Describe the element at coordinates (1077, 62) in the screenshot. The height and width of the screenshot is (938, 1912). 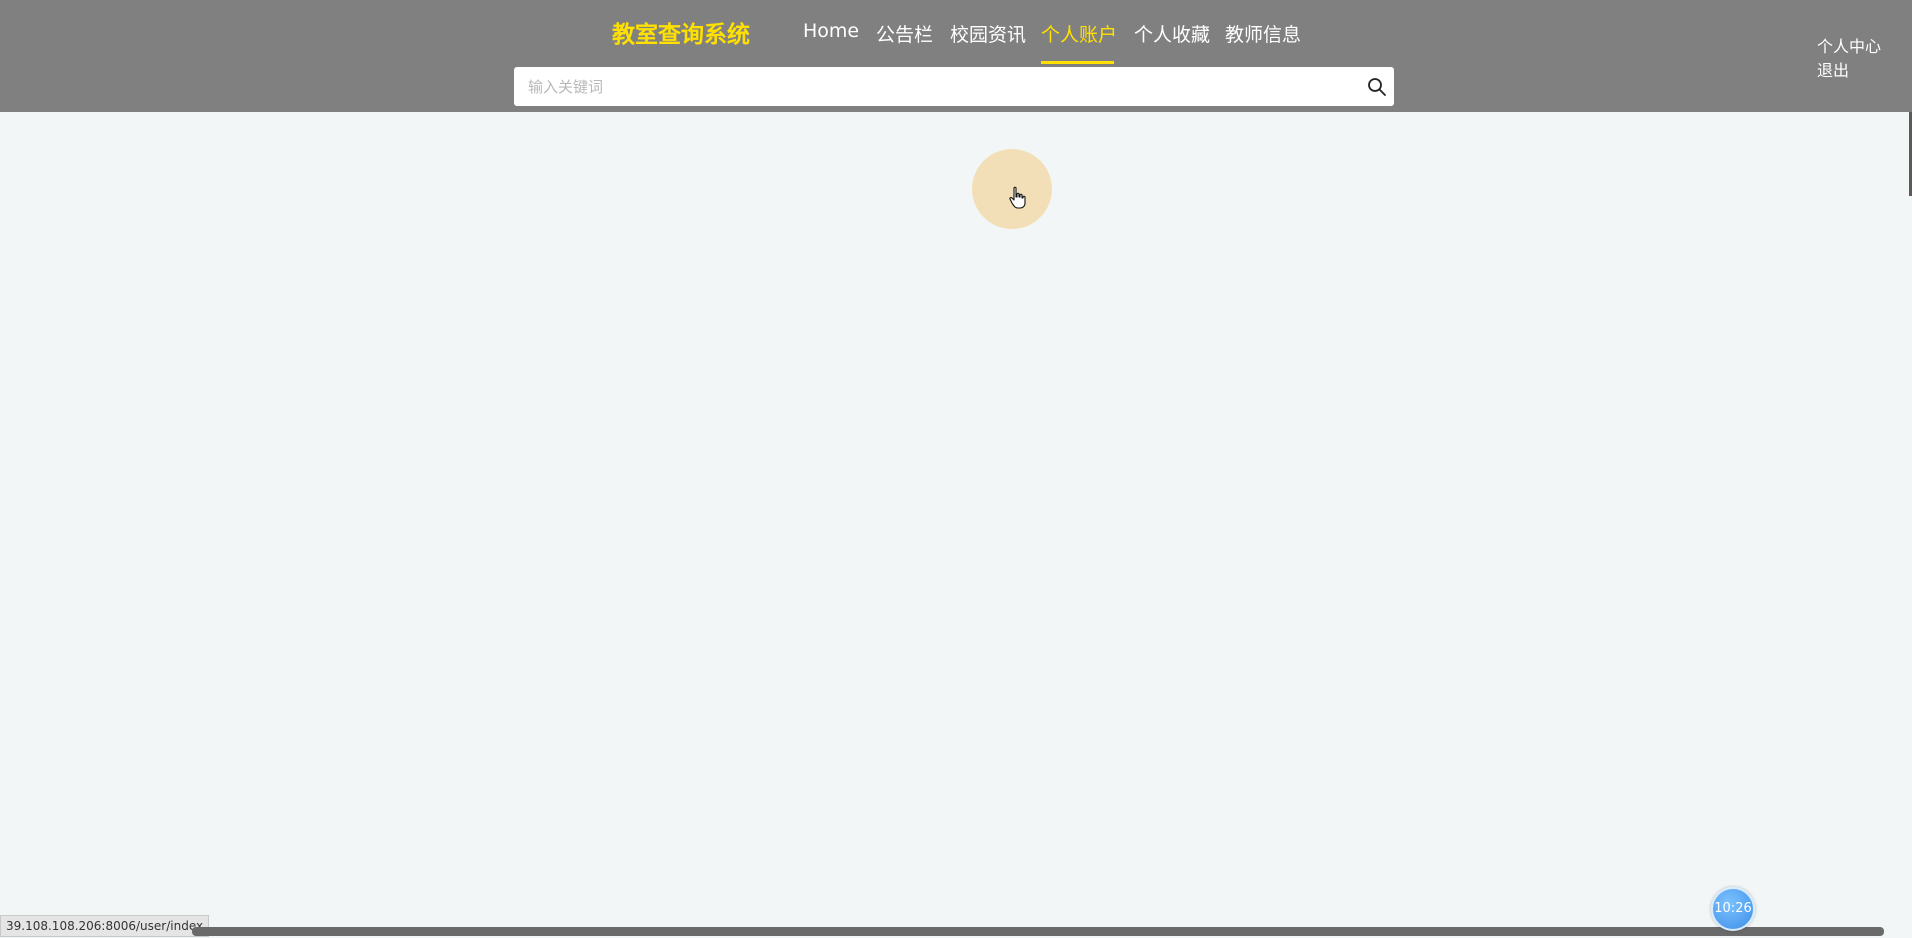
I see `active-nav-indicator` at that location.